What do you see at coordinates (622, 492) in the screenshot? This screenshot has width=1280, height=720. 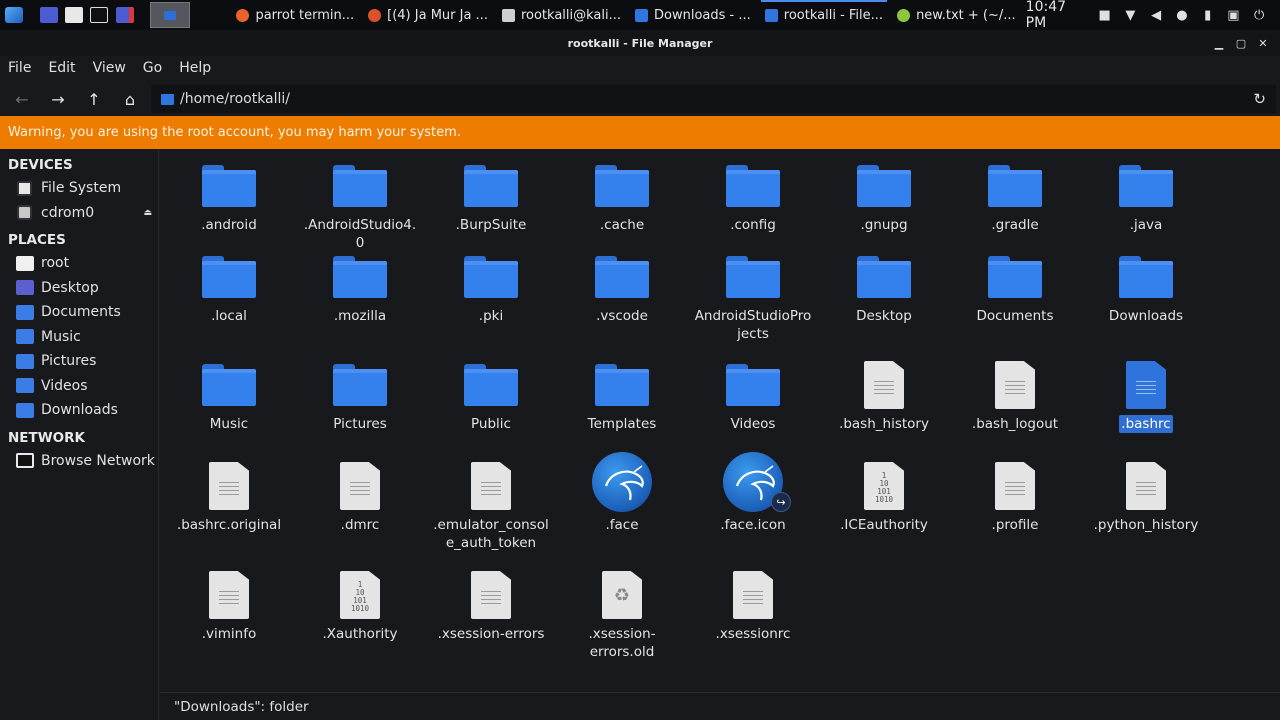 I see `file-item: .face` at bounding box center [622, 492].